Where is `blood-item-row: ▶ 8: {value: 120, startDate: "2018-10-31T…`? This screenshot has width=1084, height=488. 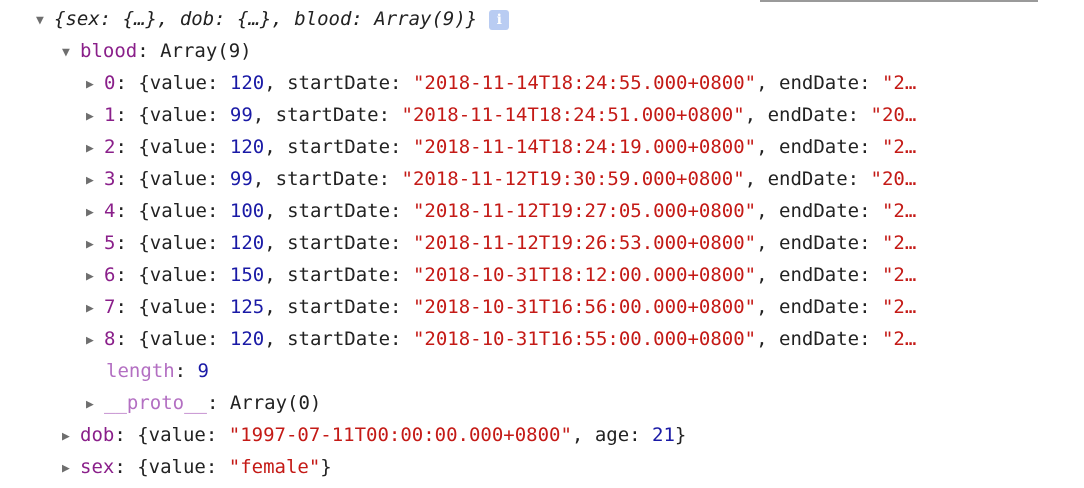 blood-item-row: ▶ 8: {value: 120, startDate: "2018-10-31T… is located at coordinates (458, 339).